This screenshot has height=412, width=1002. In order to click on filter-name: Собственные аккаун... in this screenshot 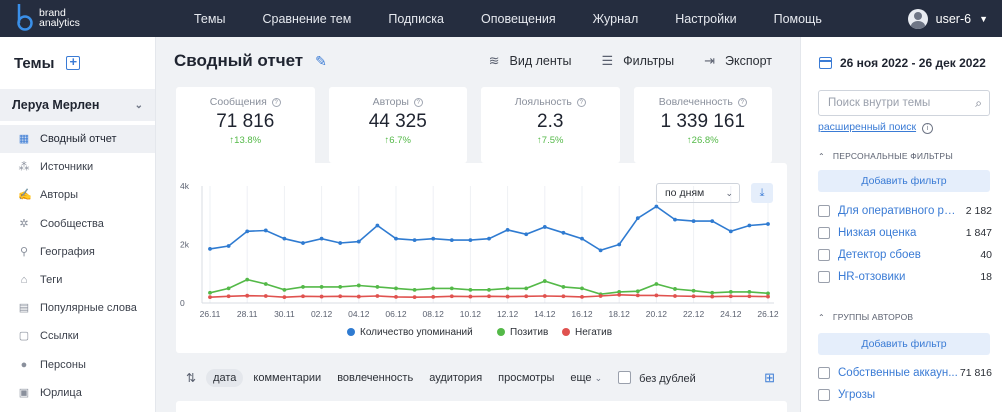, I will do `click(898, 373)`.